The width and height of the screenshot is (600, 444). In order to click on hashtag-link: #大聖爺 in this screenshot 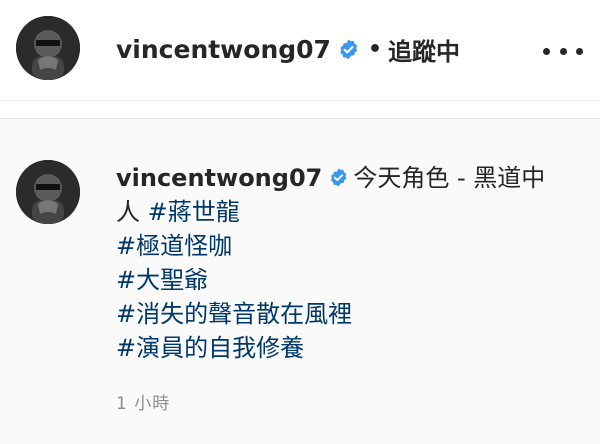, I will do `click(351, 280)`.